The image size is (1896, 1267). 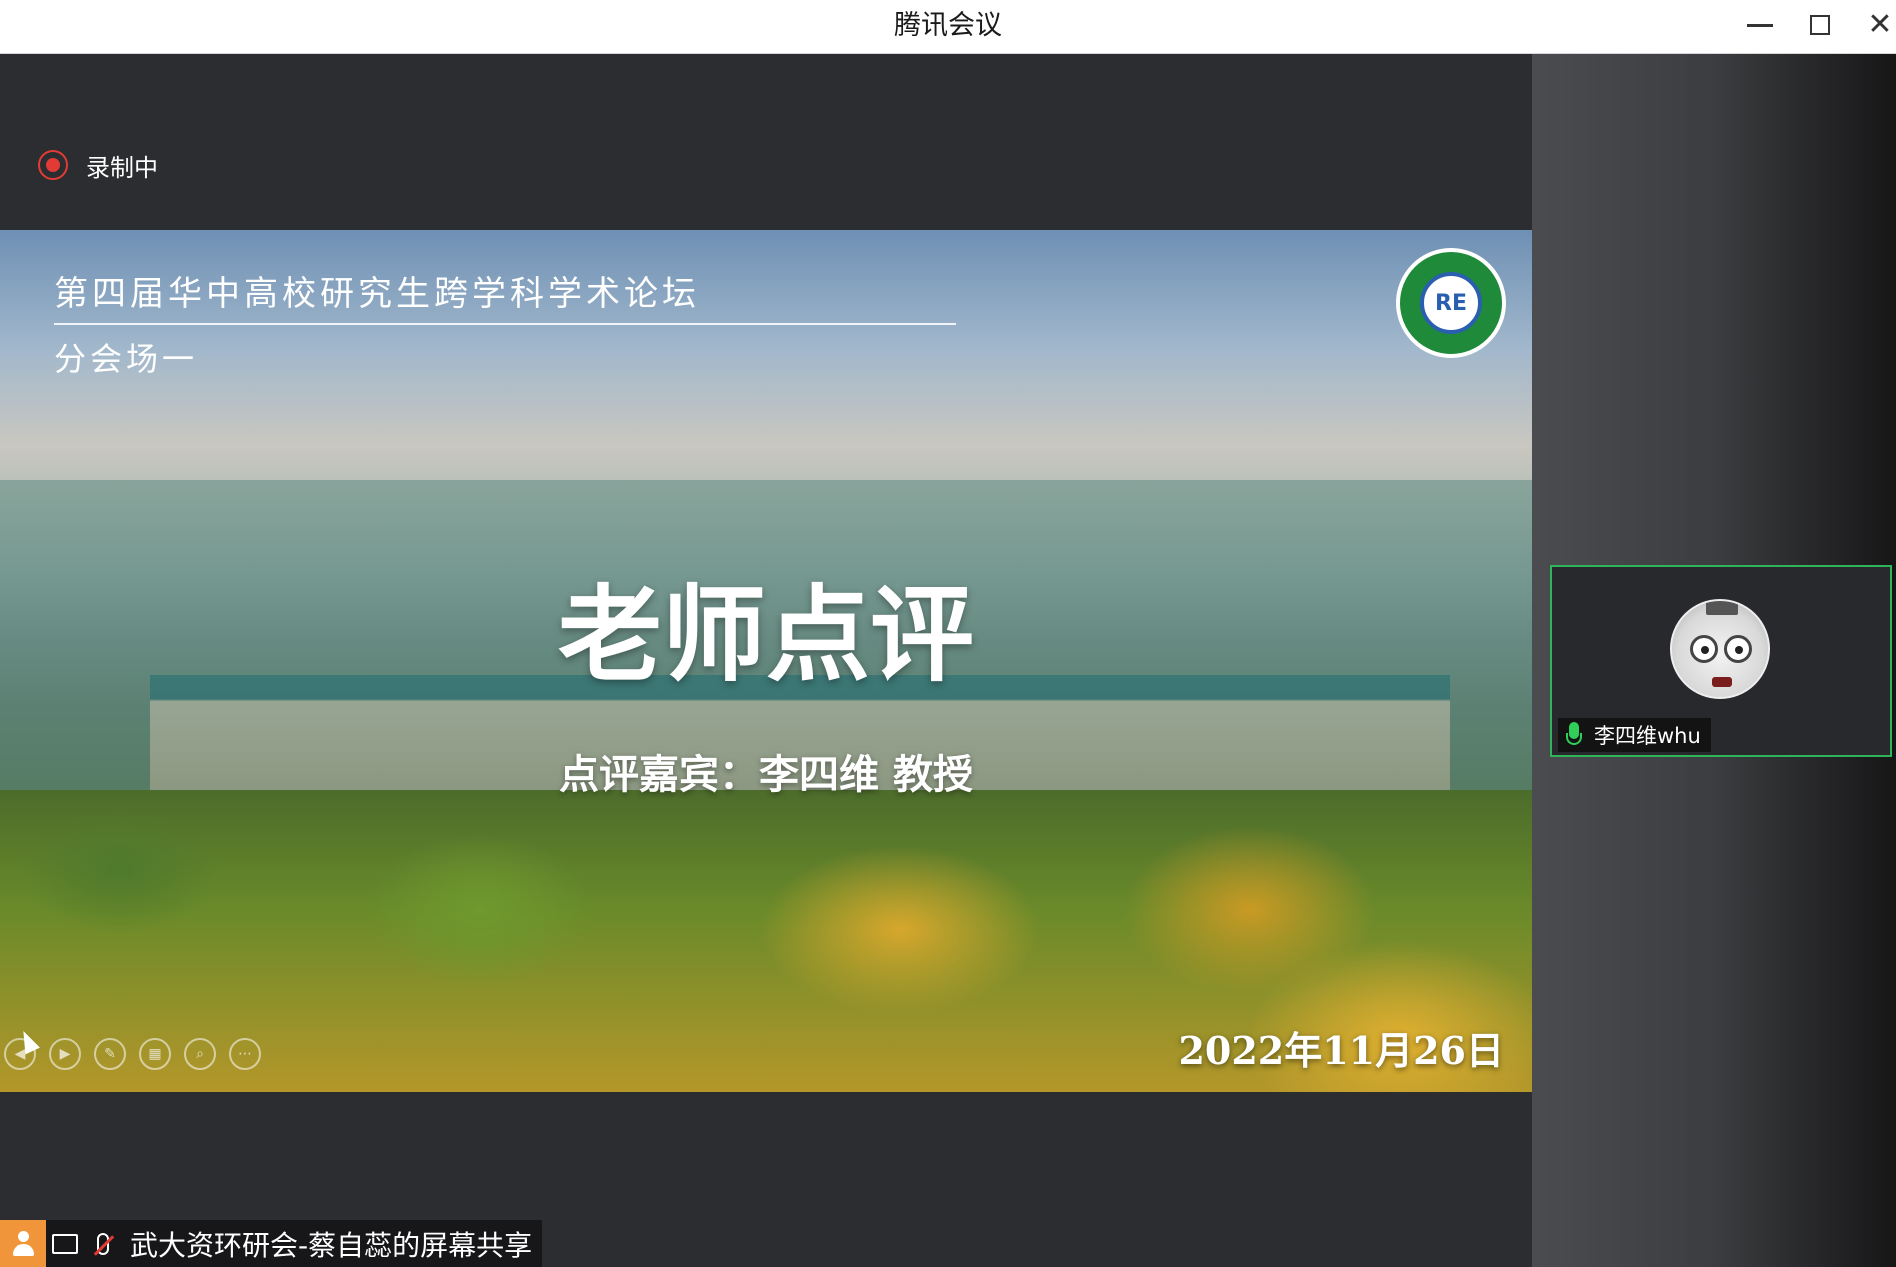 I want to click on school-logo: RE, so click(x=1451, y=303).